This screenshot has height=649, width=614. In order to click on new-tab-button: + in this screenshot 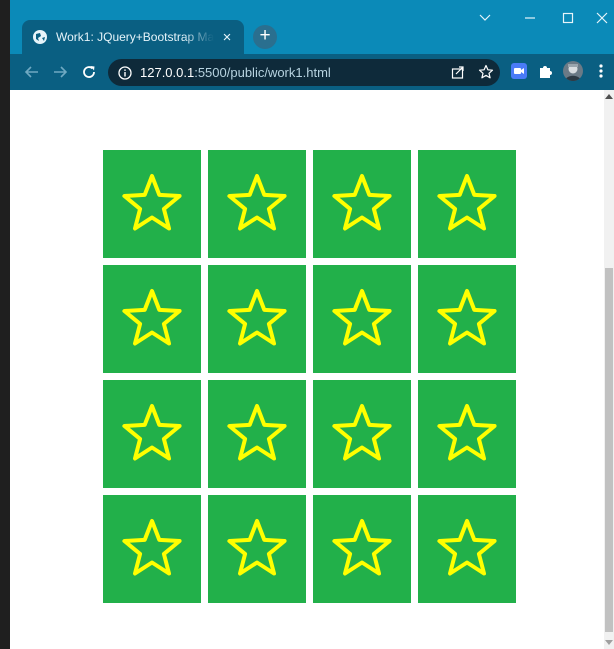, I will do `click(265, 37)`.